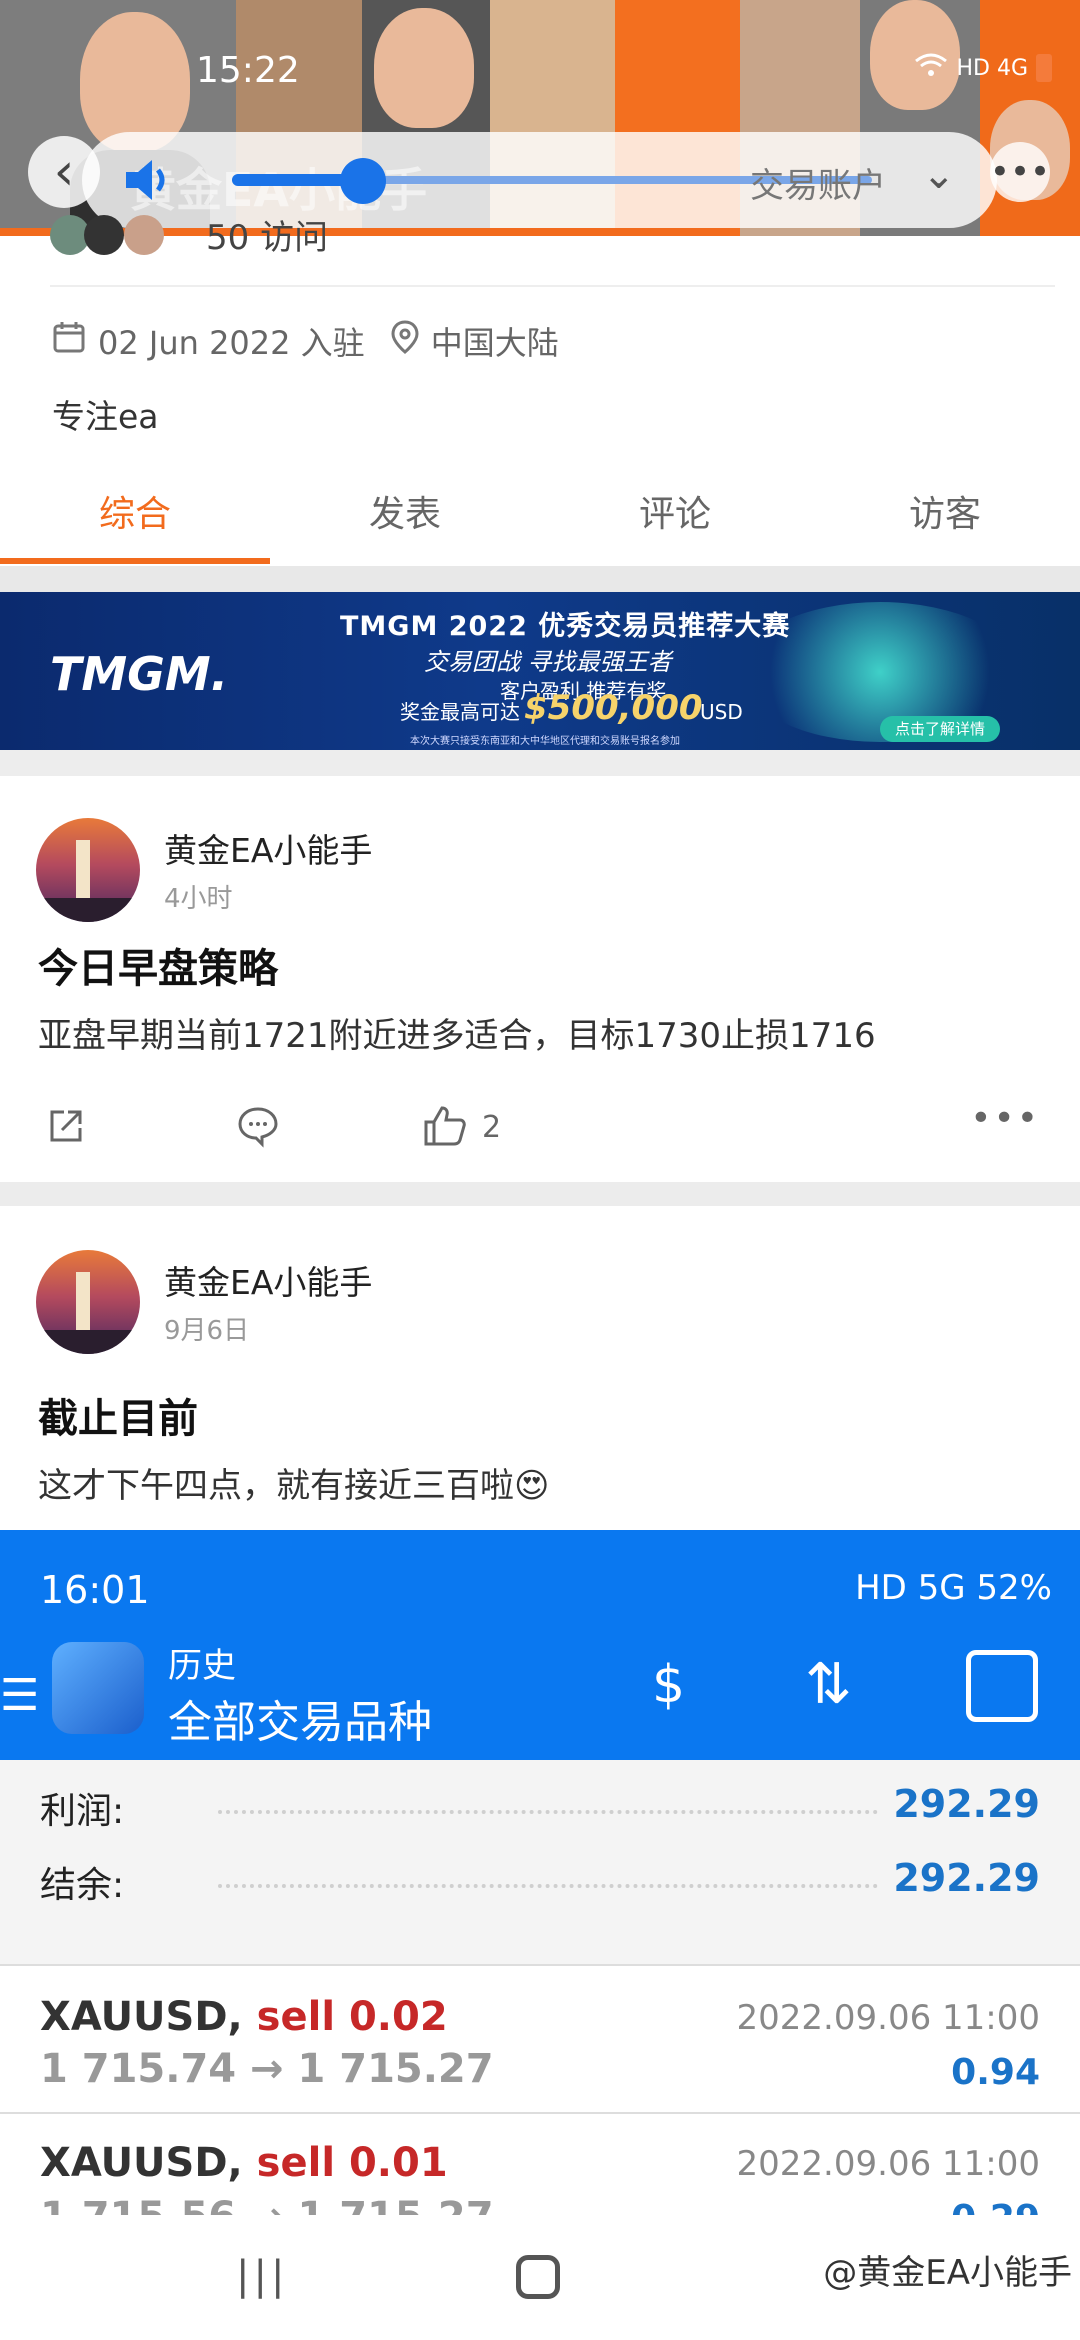 This screenshot has width=1080, height=2340. Describe the element at coordinates (267, 238) in the screenshot. I see `visit-count: 50 访问` at that location.